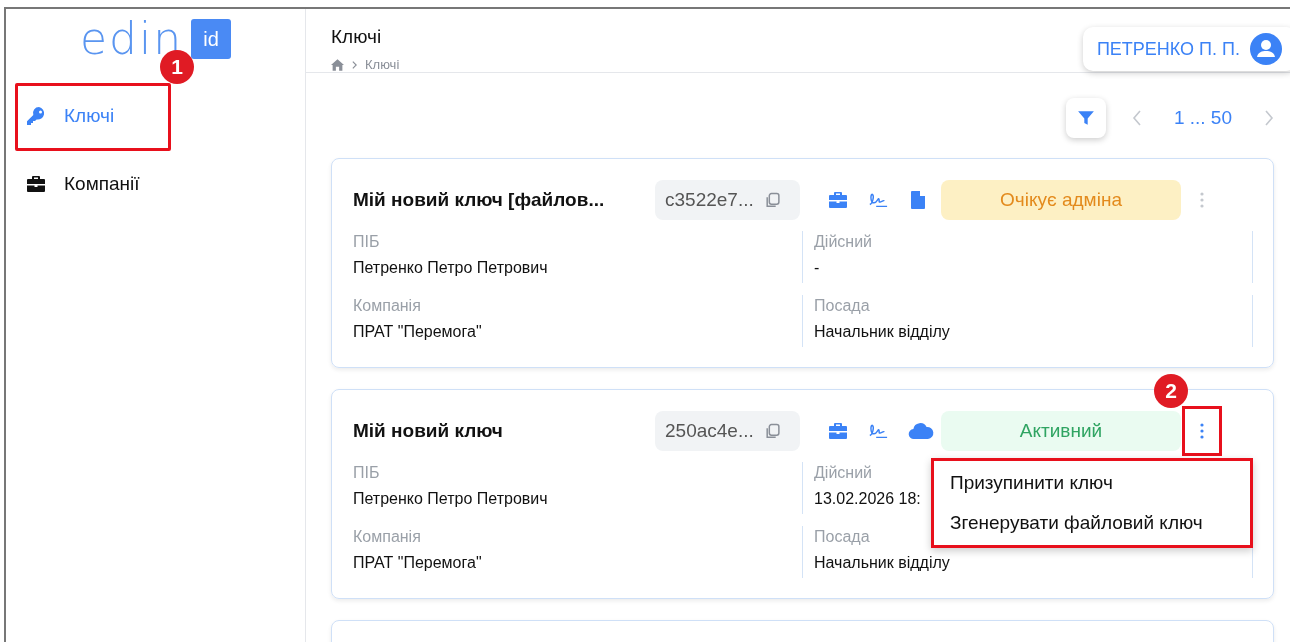  Describe the element at coordinates (155, 116) in the screenshot. I see `sidebar-item: Ключі` at that location.